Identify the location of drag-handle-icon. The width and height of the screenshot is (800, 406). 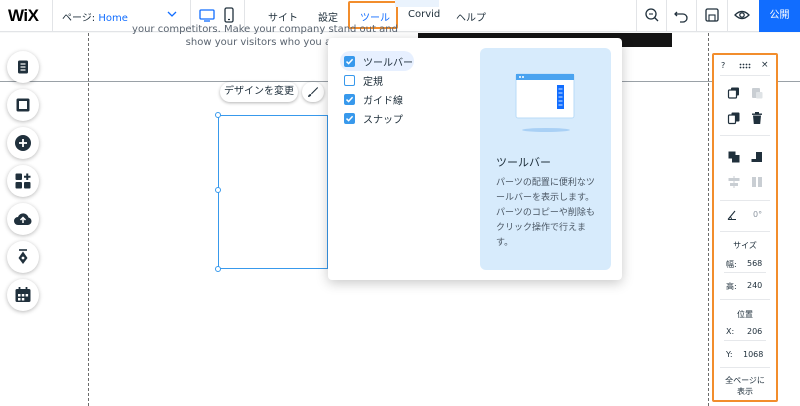
(745, 66).